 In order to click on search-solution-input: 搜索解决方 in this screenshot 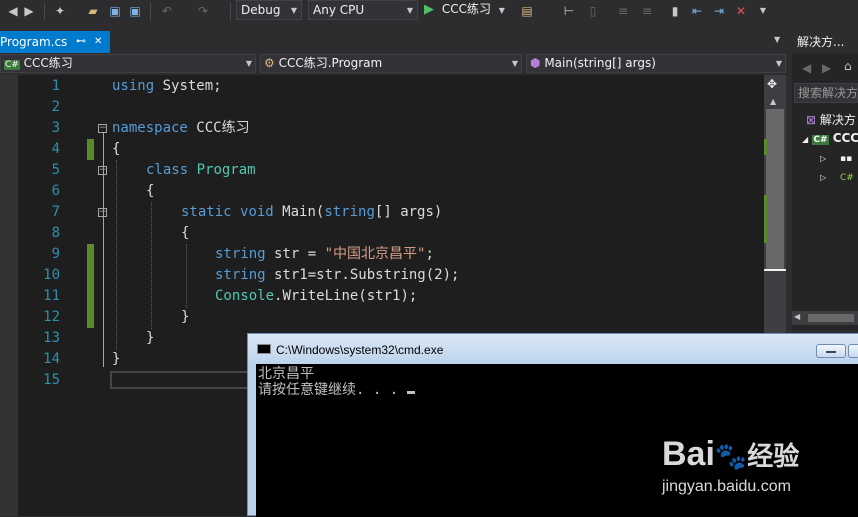, I will do `click(826, 93)`.